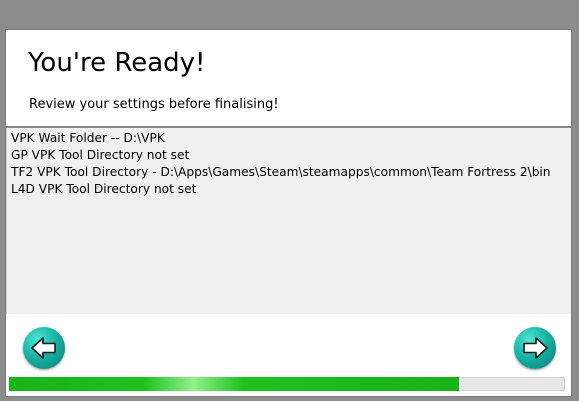  I want to click on next-button, so click(535, 348).